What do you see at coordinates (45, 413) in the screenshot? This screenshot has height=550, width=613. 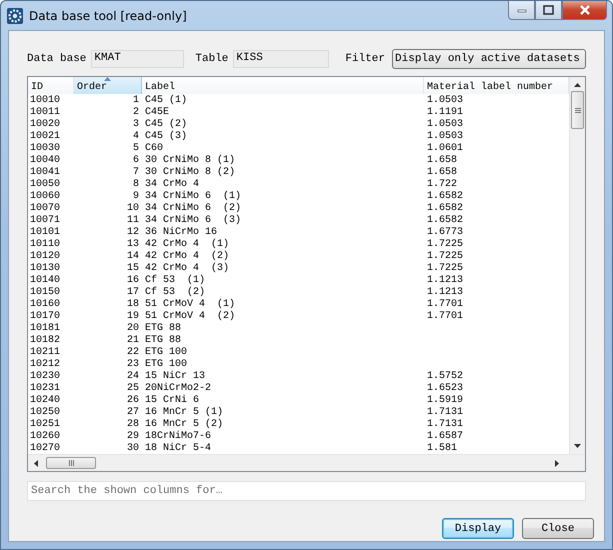 I see `table-cell-text: 10250` at bounding box center [45, 413].